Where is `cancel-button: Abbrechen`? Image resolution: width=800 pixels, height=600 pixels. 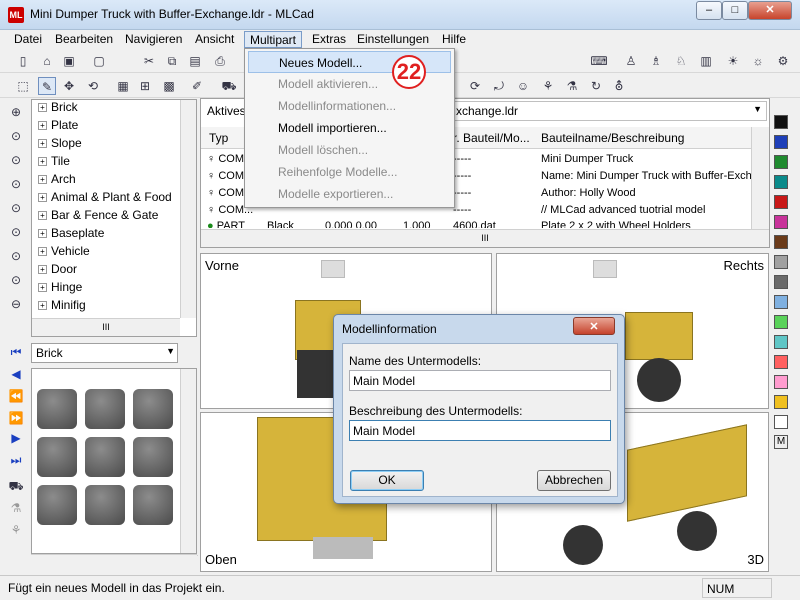 cancel-button: Abbrechen is located at coordinates (574, 480).